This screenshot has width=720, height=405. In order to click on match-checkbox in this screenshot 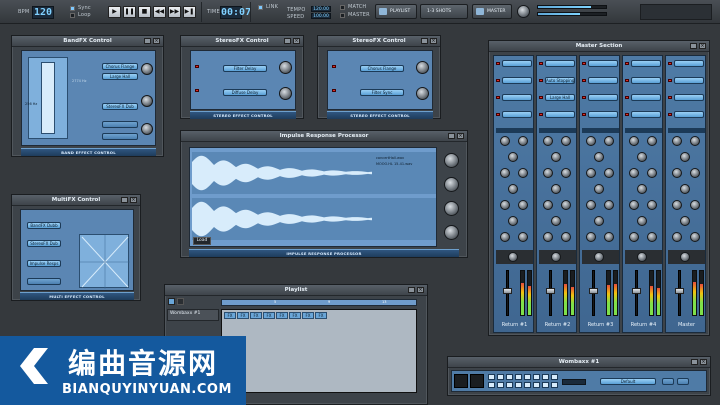, I will do `click(342, 7)`.